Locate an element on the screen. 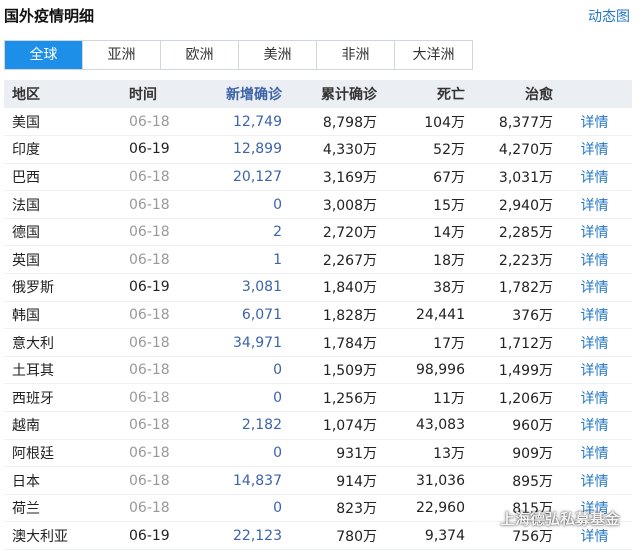  tab-global: 全球 is located at coordinates (44, 55).